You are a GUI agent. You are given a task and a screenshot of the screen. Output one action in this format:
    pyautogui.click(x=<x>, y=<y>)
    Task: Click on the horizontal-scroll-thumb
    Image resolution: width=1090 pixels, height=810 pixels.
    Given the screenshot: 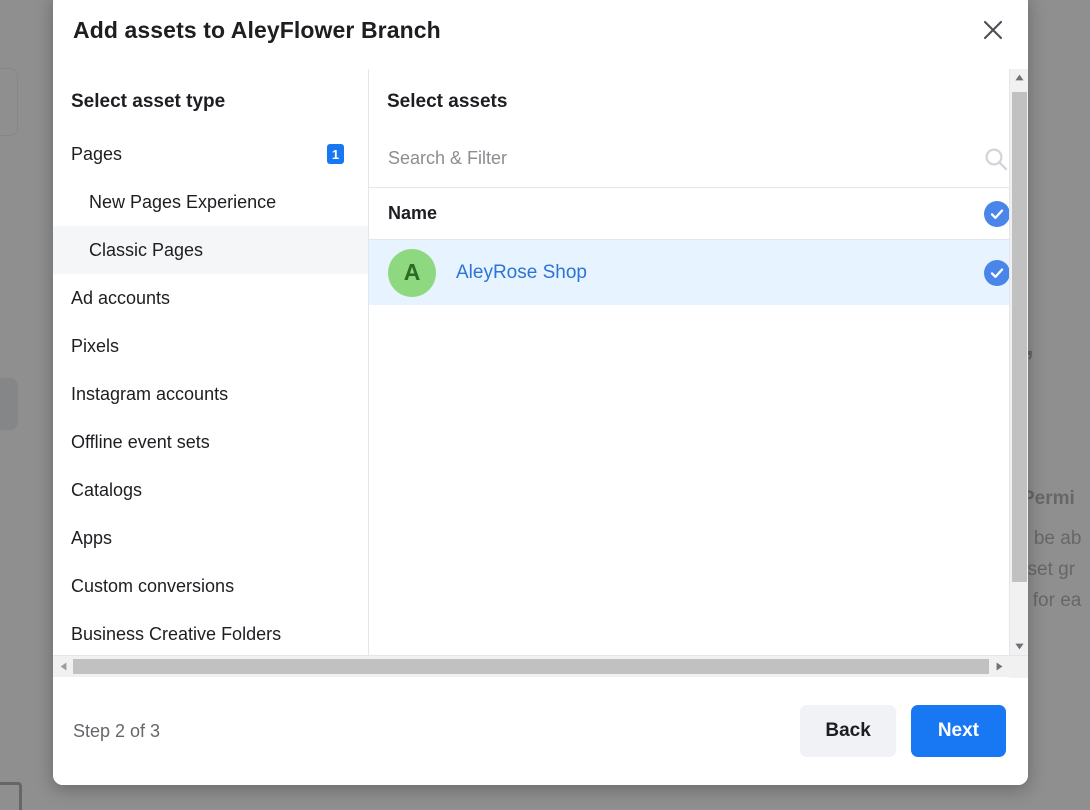 What is the action you would take?
    pyautogui.click(x=531, y=666)
    